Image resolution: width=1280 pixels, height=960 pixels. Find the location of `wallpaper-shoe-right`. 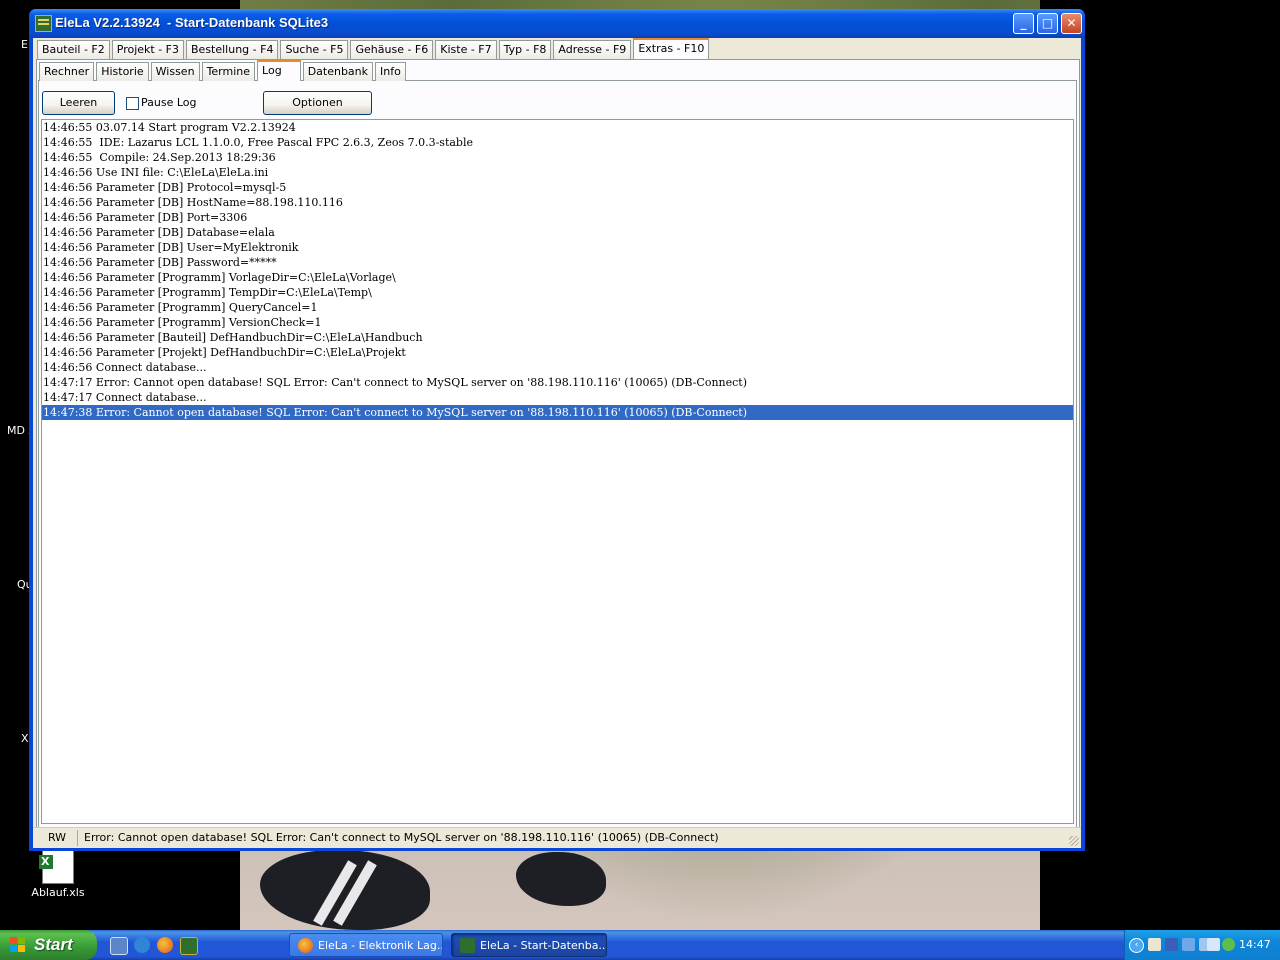

wallpaper-shoe-right is located at coordinates (561, 879).